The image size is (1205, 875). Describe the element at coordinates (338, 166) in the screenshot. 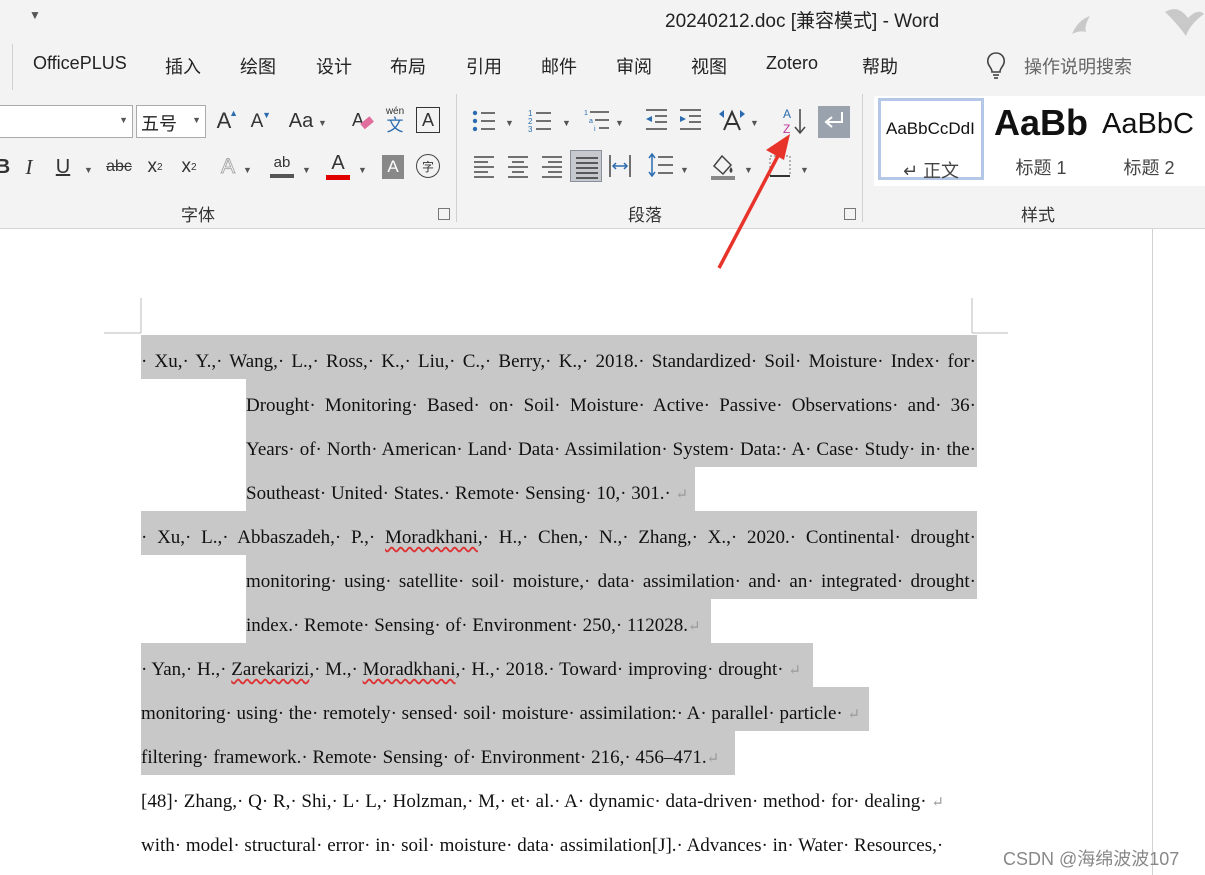

I see `font-color-button: A` at that location.